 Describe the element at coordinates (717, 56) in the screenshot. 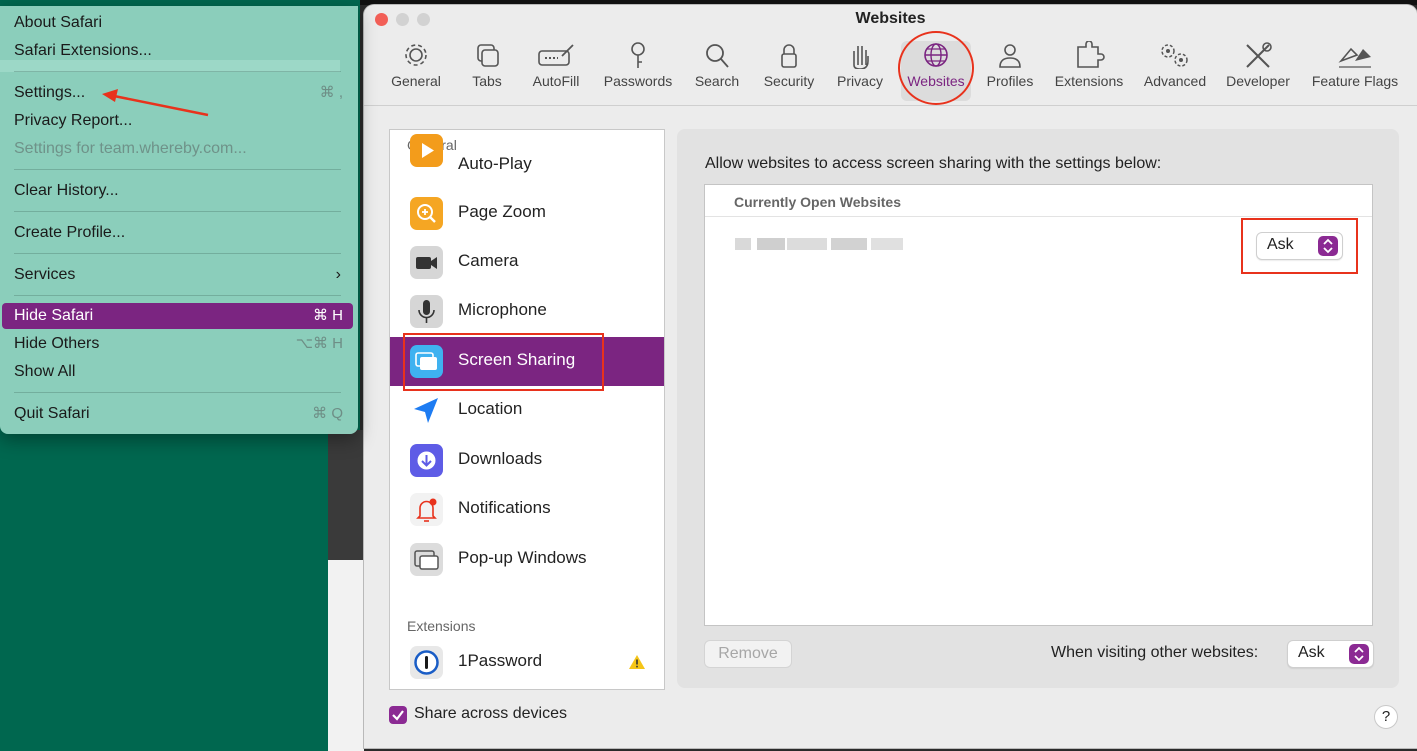

I see `search-icon` at that location.